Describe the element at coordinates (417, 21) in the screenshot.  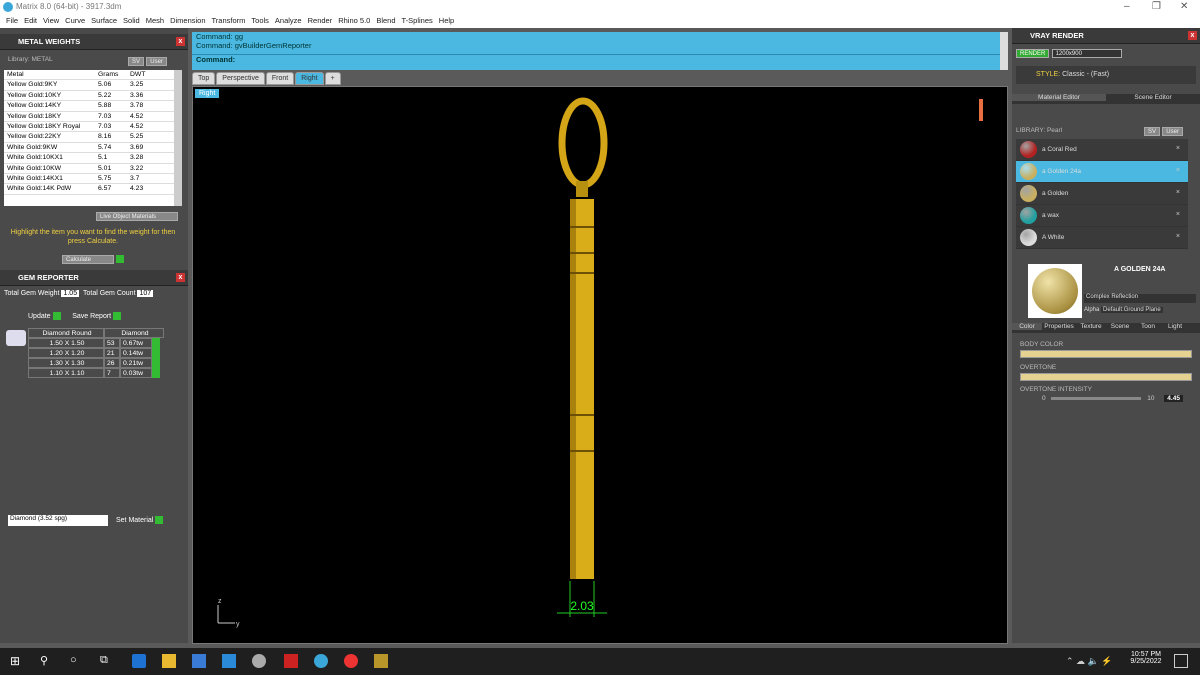
I see `menu-tsplines: T-Splines` at that location.